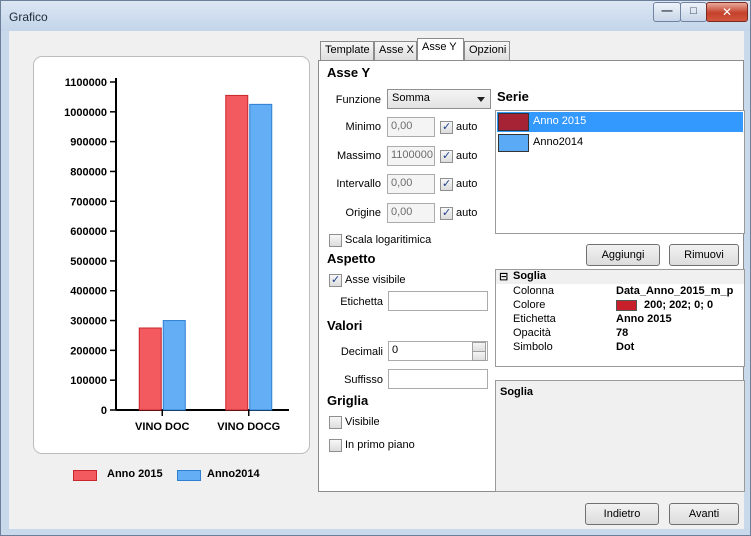  I want to click on maximize-button: □, so click(693, 12).